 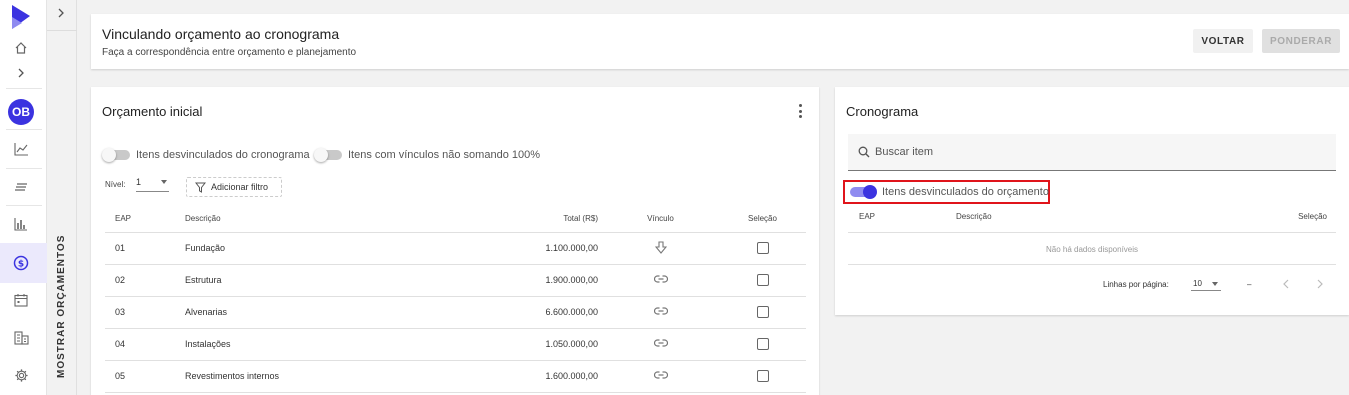 What do you see at coordinates (1197, 283) in the screenshot?
I see `rows-per-page-value: 10` at bounding box center [1197, 283].